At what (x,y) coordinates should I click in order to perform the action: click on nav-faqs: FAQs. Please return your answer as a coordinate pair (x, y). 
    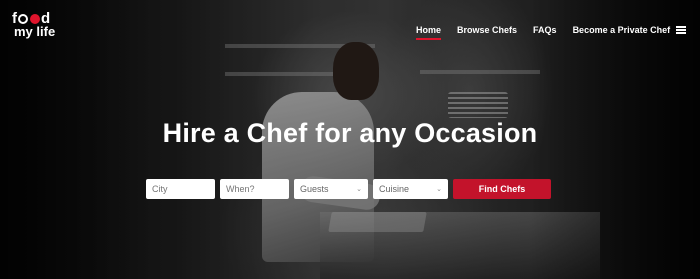
    Looking at the image, I should click on (545, 30).